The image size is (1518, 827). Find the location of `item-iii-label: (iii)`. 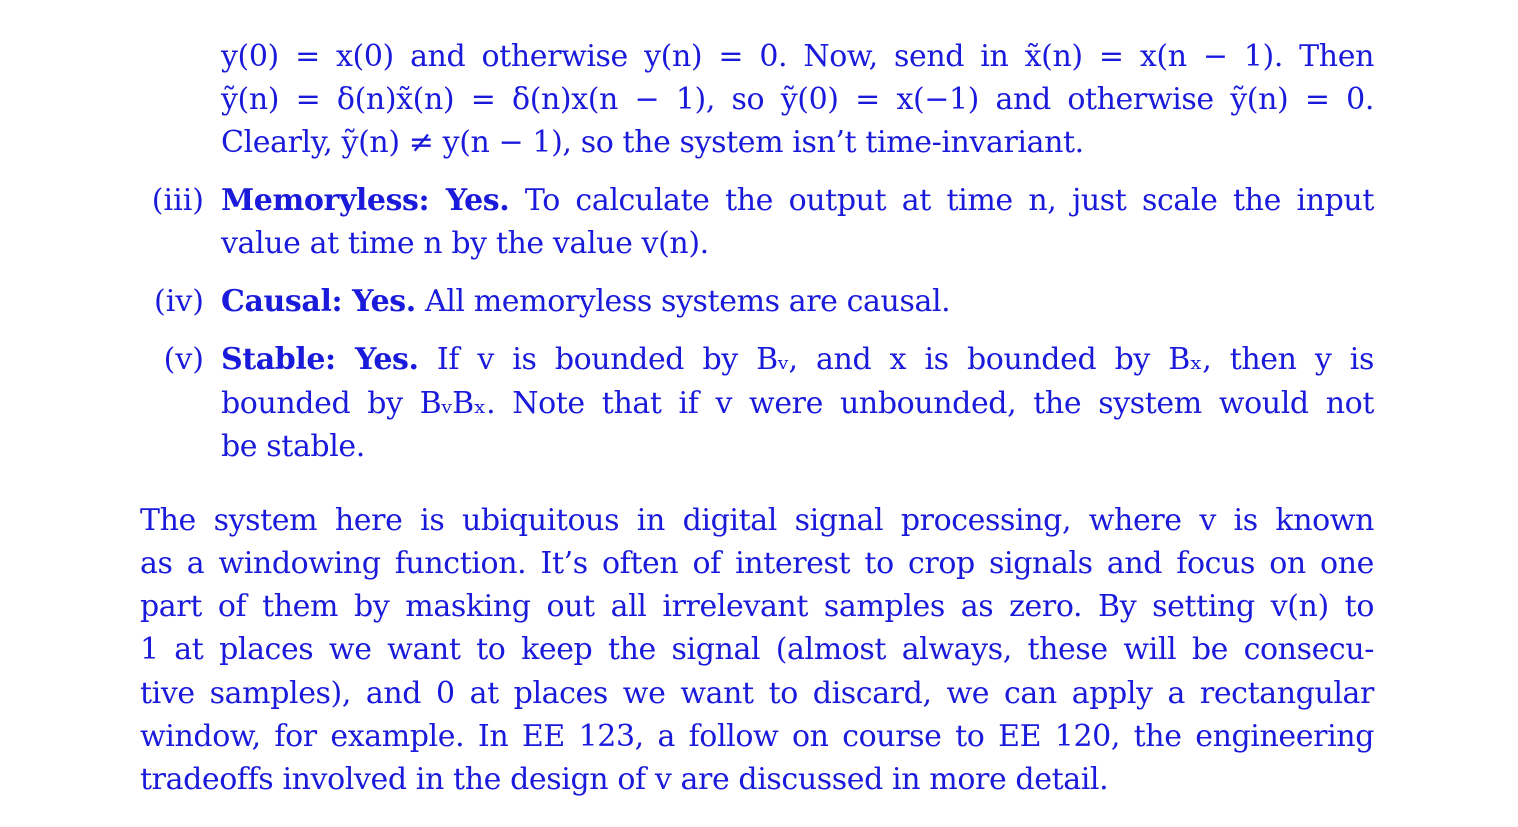

item-iii-label: (iii) is located at coordinates (177, 200).